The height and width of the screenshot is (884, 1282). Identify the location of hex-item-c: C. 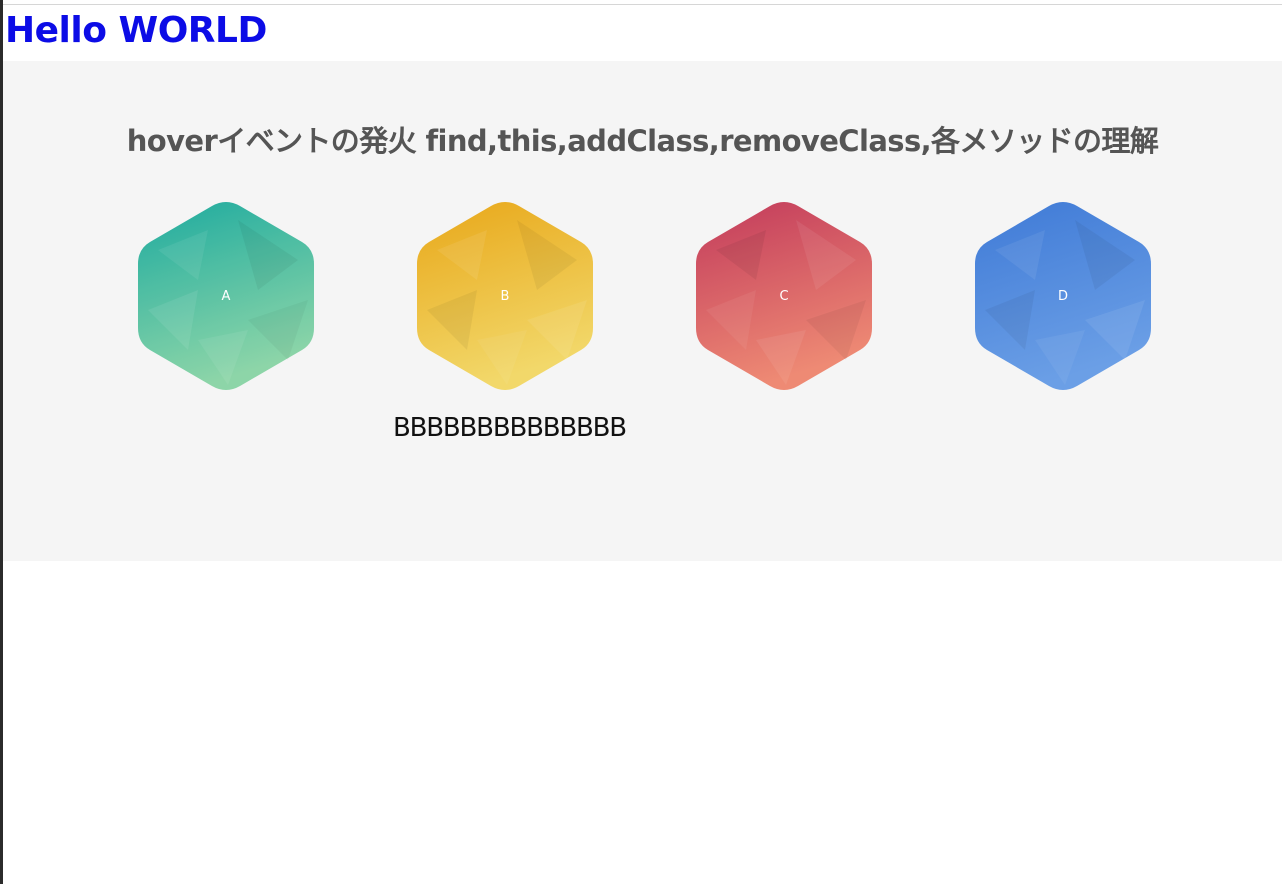
(784, 296).